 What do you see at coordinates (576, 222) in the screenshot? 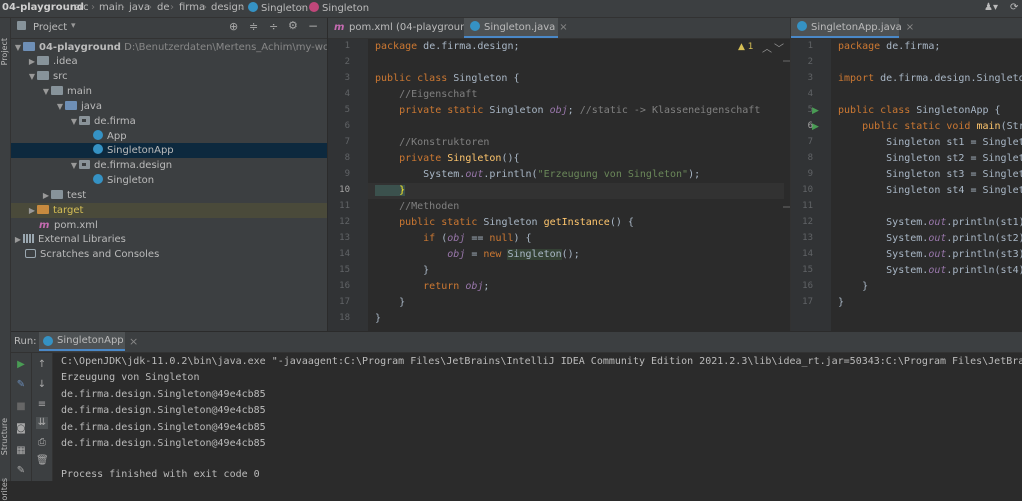
I see `code-token: getInstance` at bounding box center [576, 222].